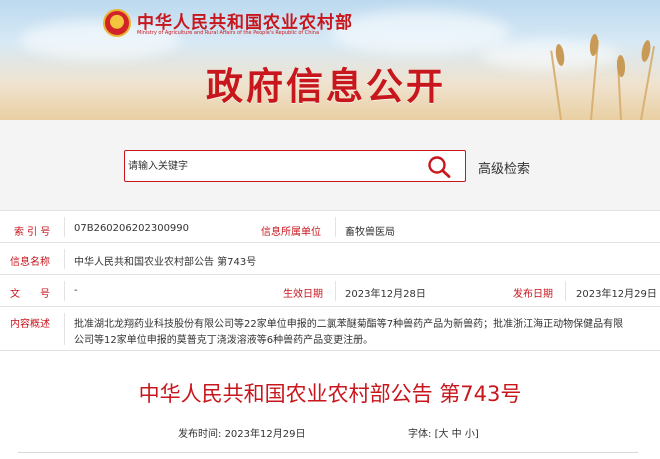 The width and height of the screenshot is (660, 459). I want to click on search-box, so click(295, 166).